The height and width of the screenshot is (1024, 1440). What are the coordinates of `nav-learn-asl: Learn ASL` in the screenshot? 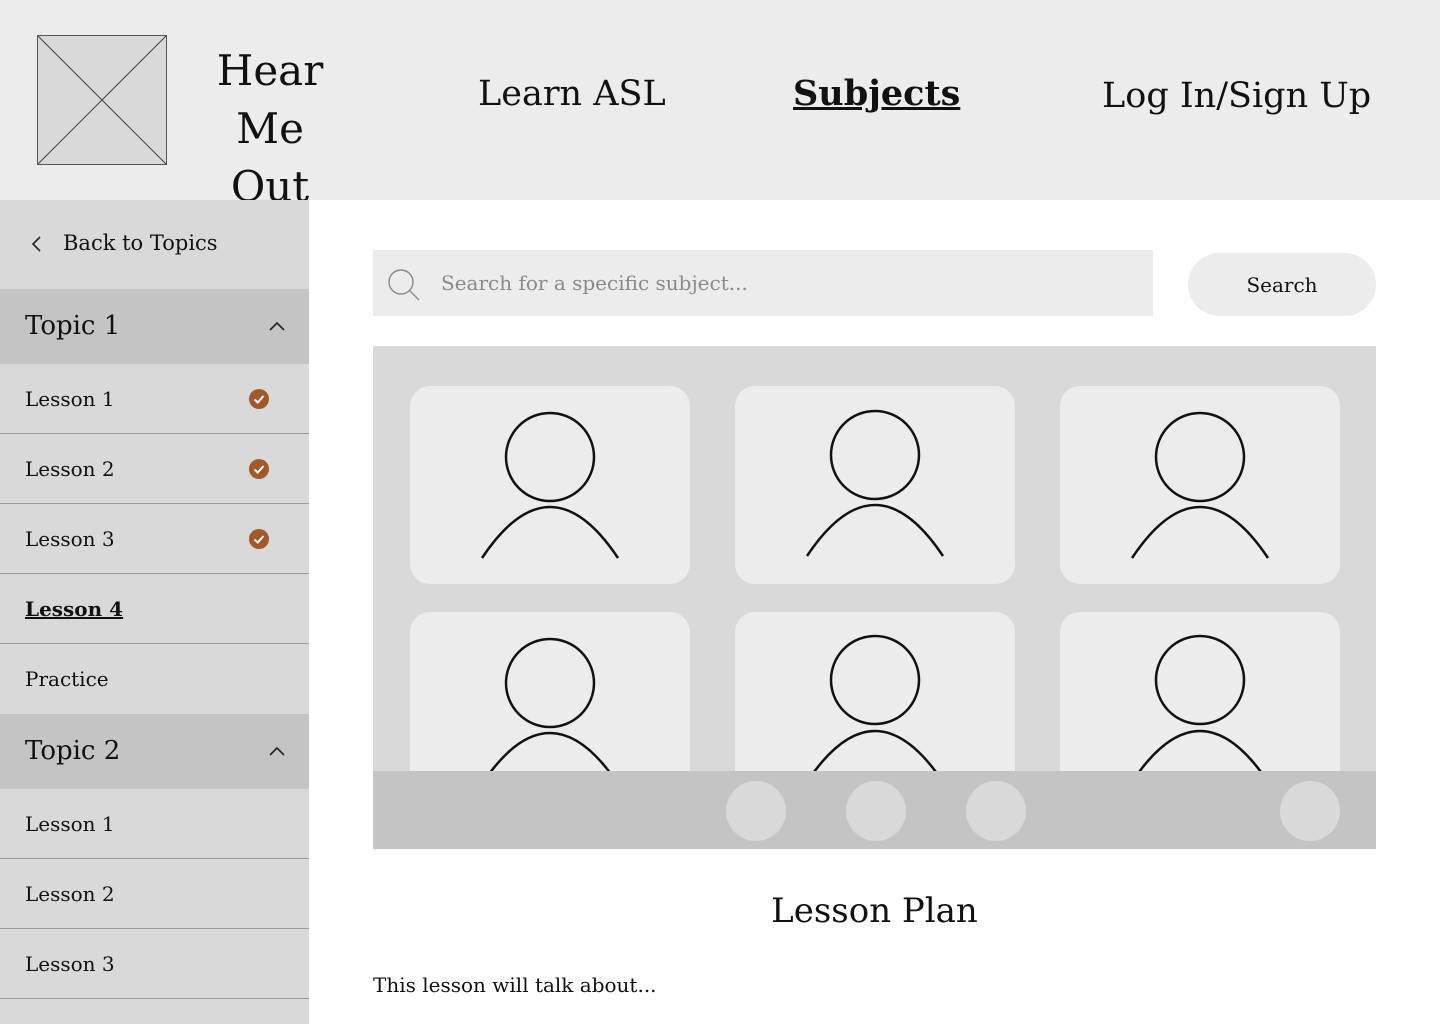 It's located at (572, 94).